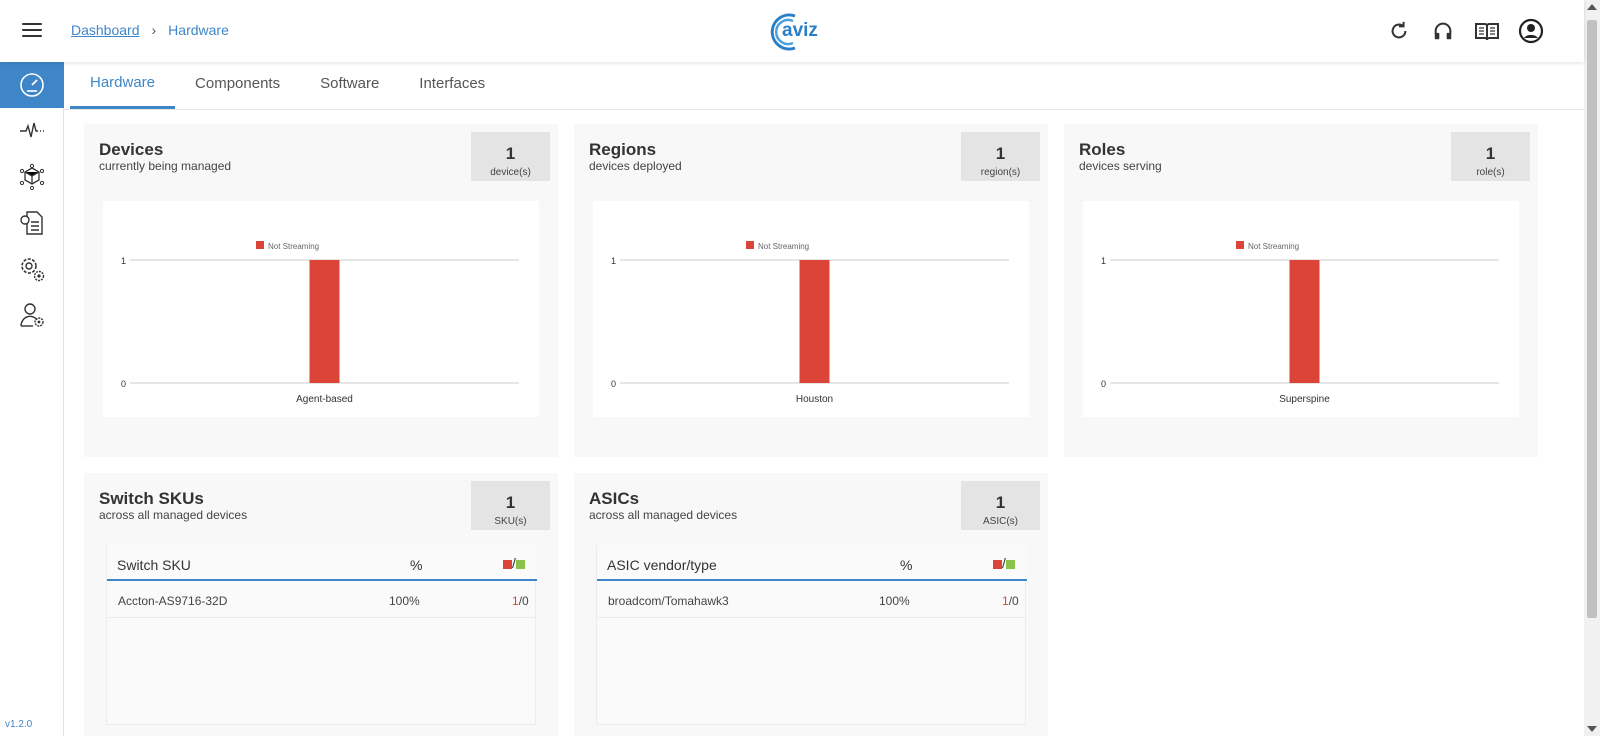  What do you see at coordinates (1399, 31) in the screenshot?
I see `refresh-icon` at bounding box center [1399, 31].